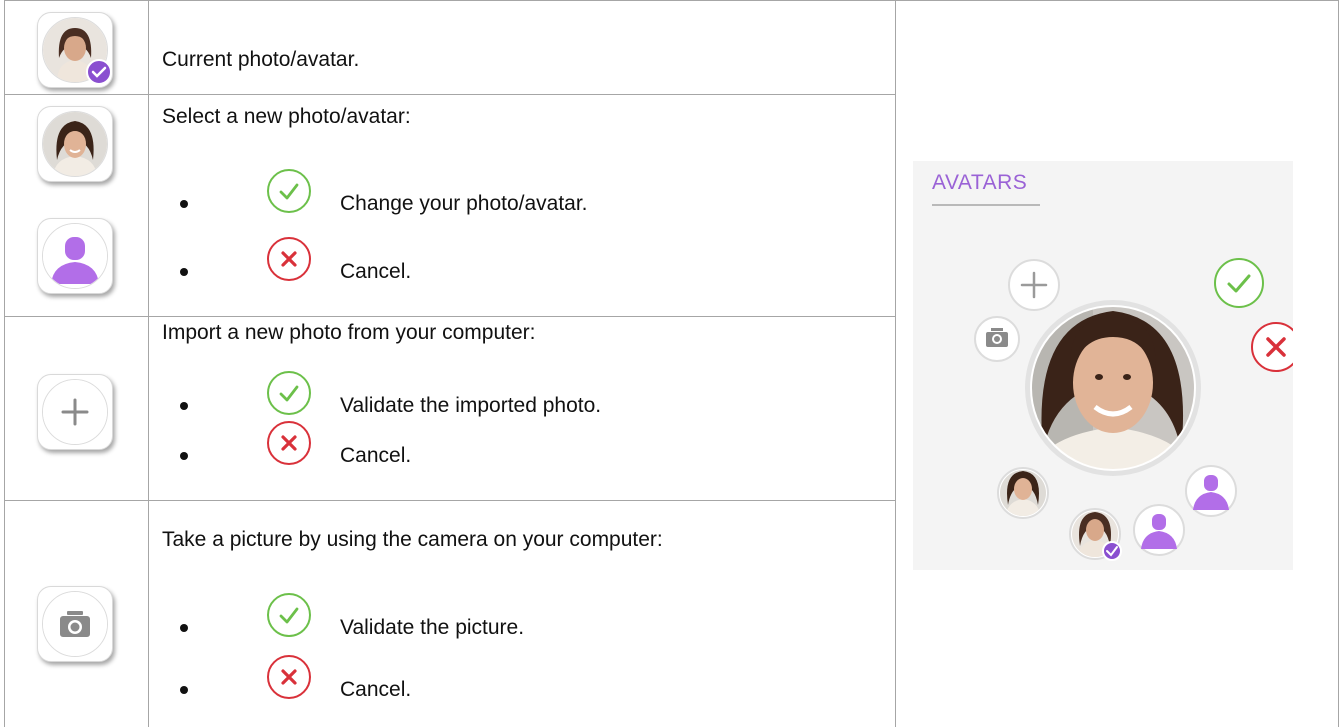 The height and width of the screenshot is (727, 1342). I want to click on avatar-editor, so click(1133, 409).